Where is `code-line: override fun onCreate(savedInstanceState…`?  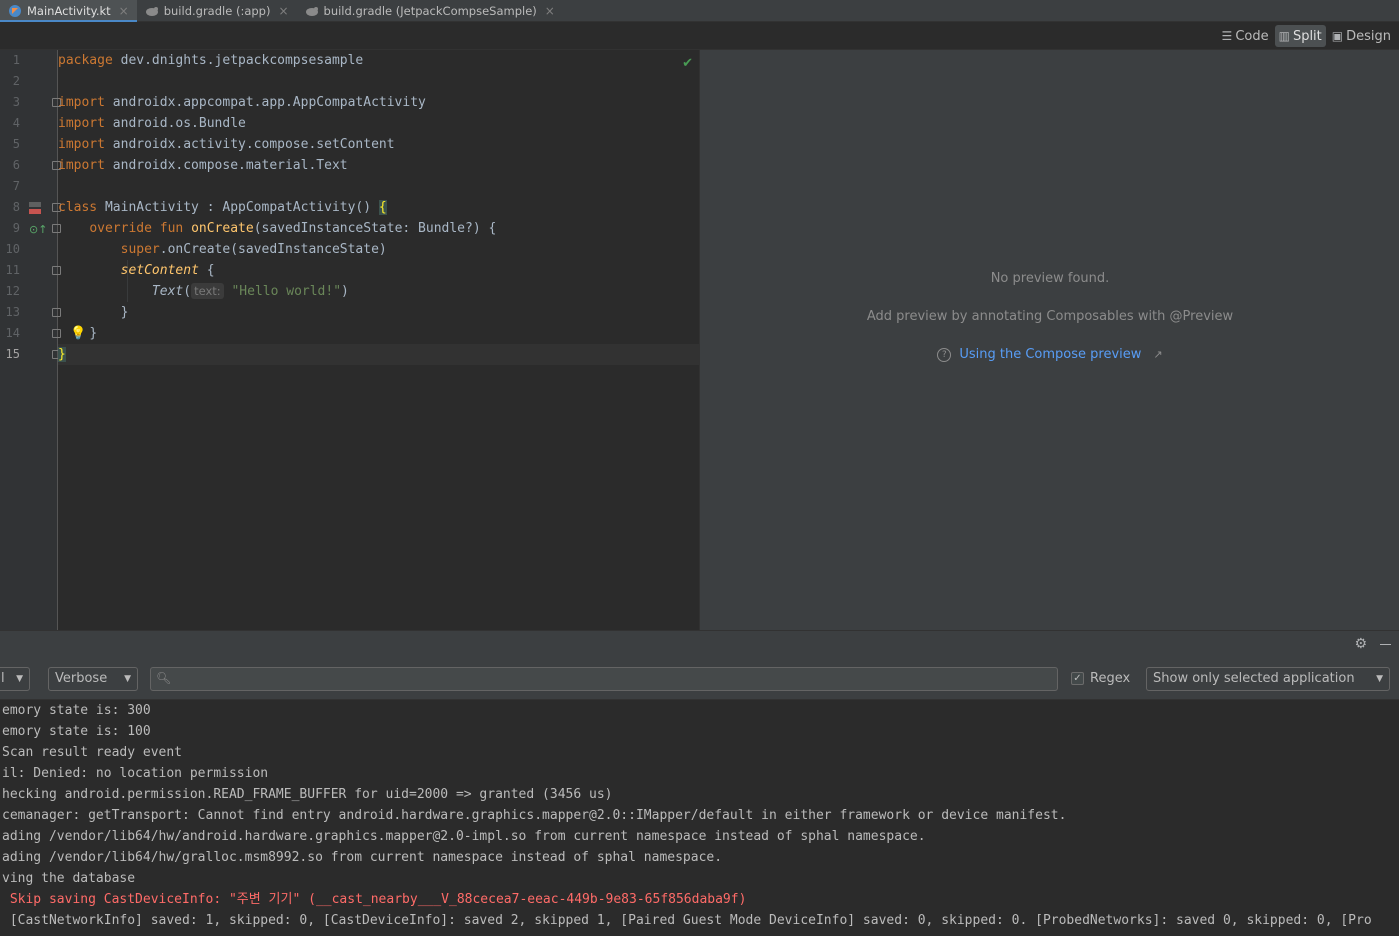
code-line: override fun onCreate(savedInstanceState… is located at coordinates (293, 228).